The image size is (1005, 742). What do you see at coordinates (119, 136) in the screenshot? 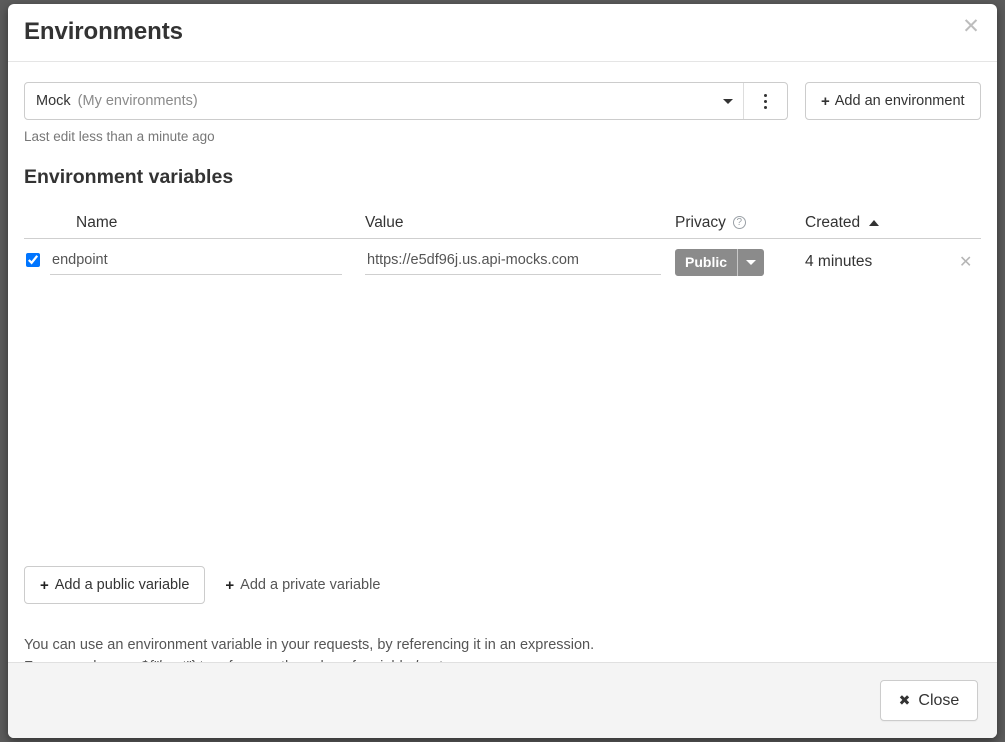
I see `last-edit-text: Last edit less than a minute ago` at bounding box center [119, 136].